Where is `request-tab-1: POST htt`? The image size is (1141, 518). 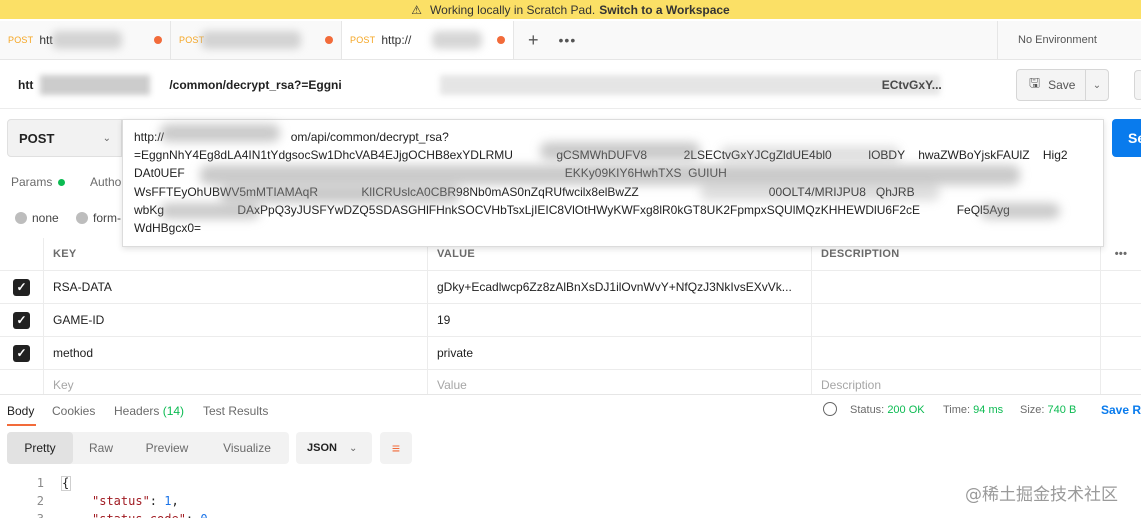 request-tab-1: POST htt is located at coordinates (85, 40).